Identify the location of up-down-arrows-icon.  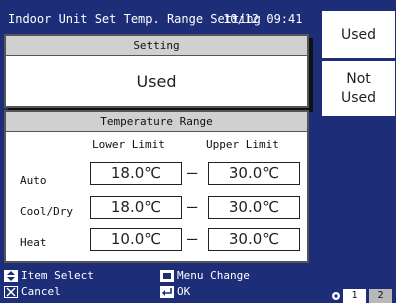
(11, 276).